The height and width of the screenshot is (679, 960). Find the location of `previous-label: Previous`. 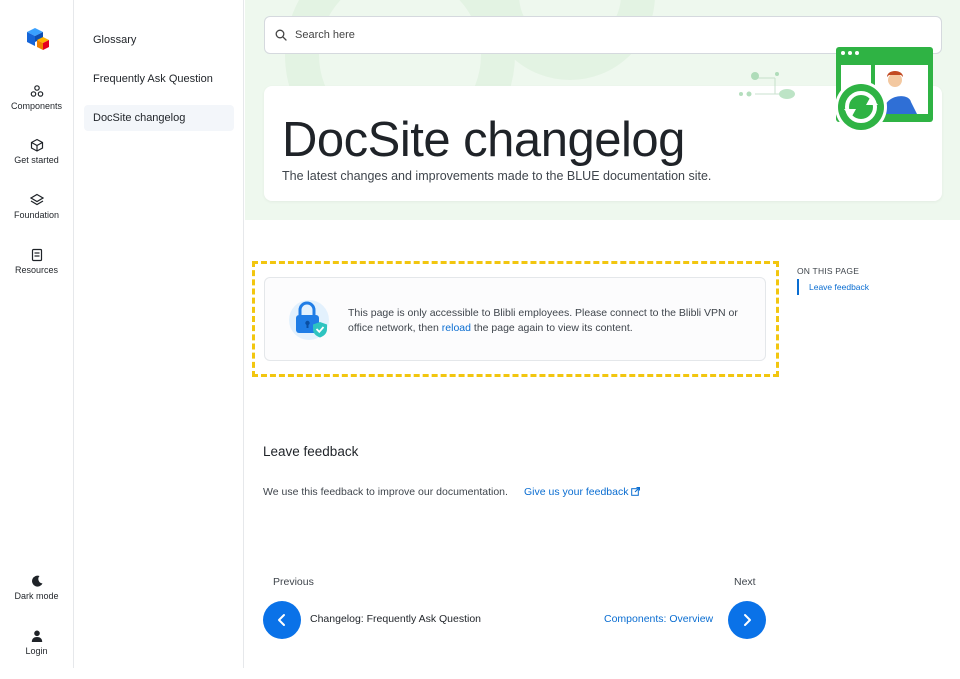

previous-label: Previous is located at coordinates (293, 582).